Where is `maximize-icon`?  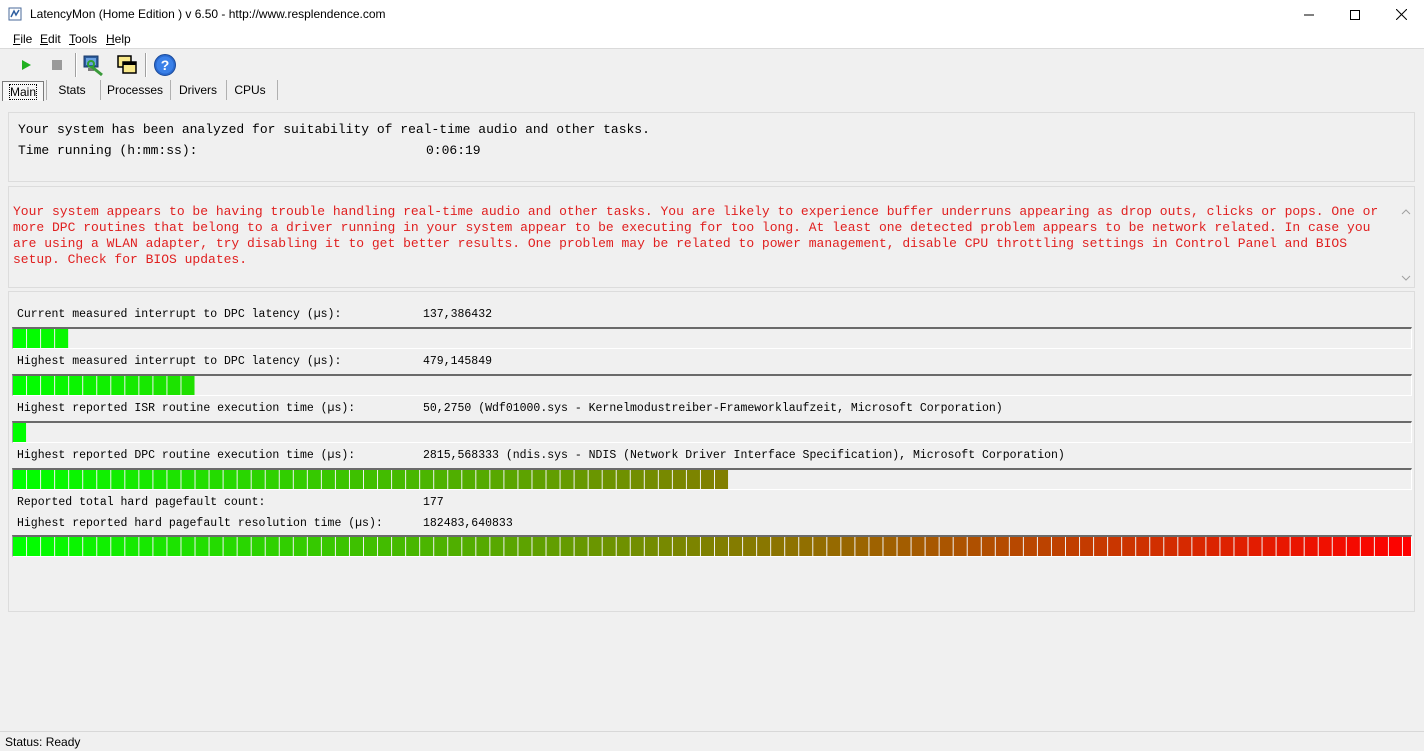
maximize-icon is located at coordinates (1355, 14).